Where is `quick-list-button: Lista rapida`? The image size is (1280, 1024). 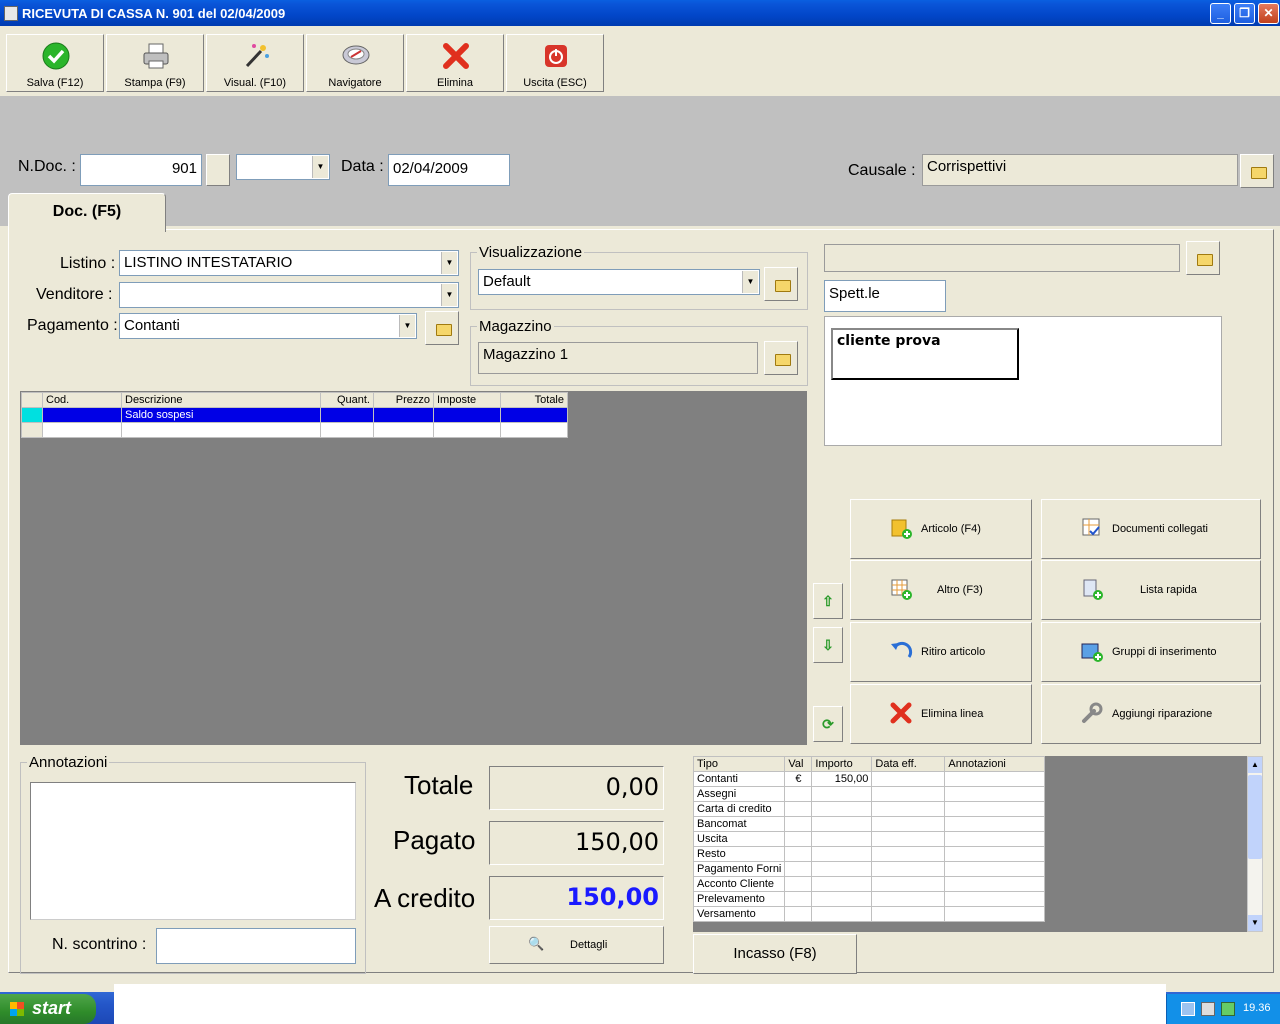 quick-list-button: Lista rapida is located at coordinates (1151, 590).